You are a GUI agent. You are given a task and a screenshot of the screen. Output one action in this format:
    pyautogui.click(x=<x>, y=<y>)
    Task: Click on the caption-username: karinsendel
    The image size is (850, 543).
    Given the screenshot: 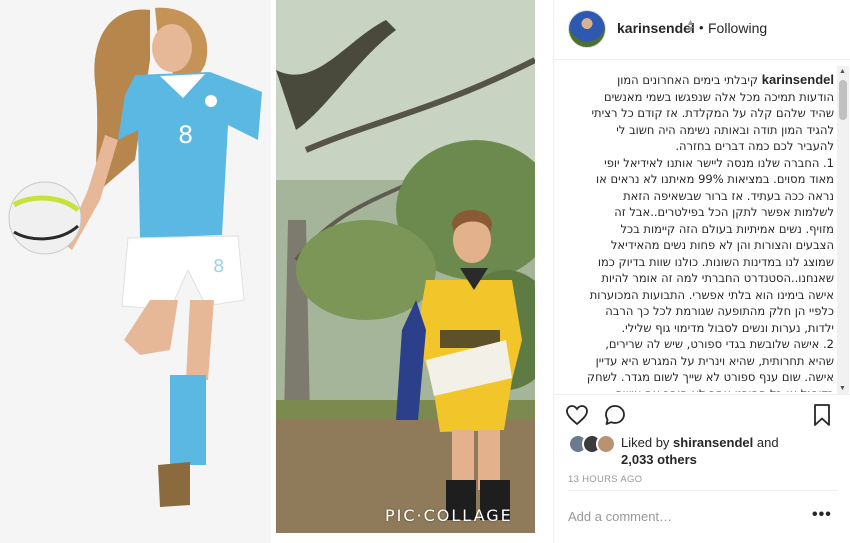 What is the action you would take?
    pyautogui.click(x=798, y=79)
    